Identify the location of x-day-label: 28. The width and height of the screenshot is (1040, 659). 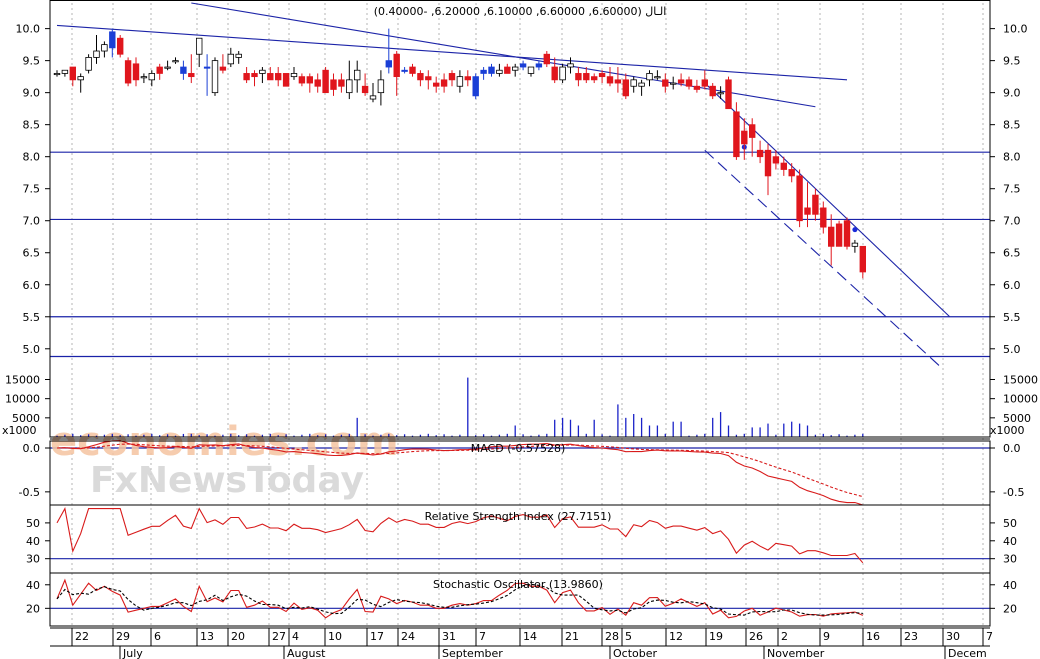
(612, 636).